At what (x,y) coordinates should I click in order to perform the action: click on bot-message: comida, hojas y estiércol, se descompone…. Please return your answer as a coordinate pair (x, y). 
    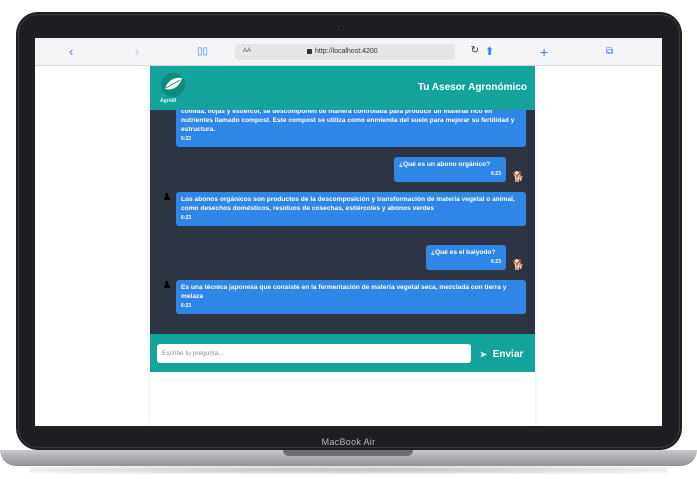
    Looking at the image, I should click on (351, 128).